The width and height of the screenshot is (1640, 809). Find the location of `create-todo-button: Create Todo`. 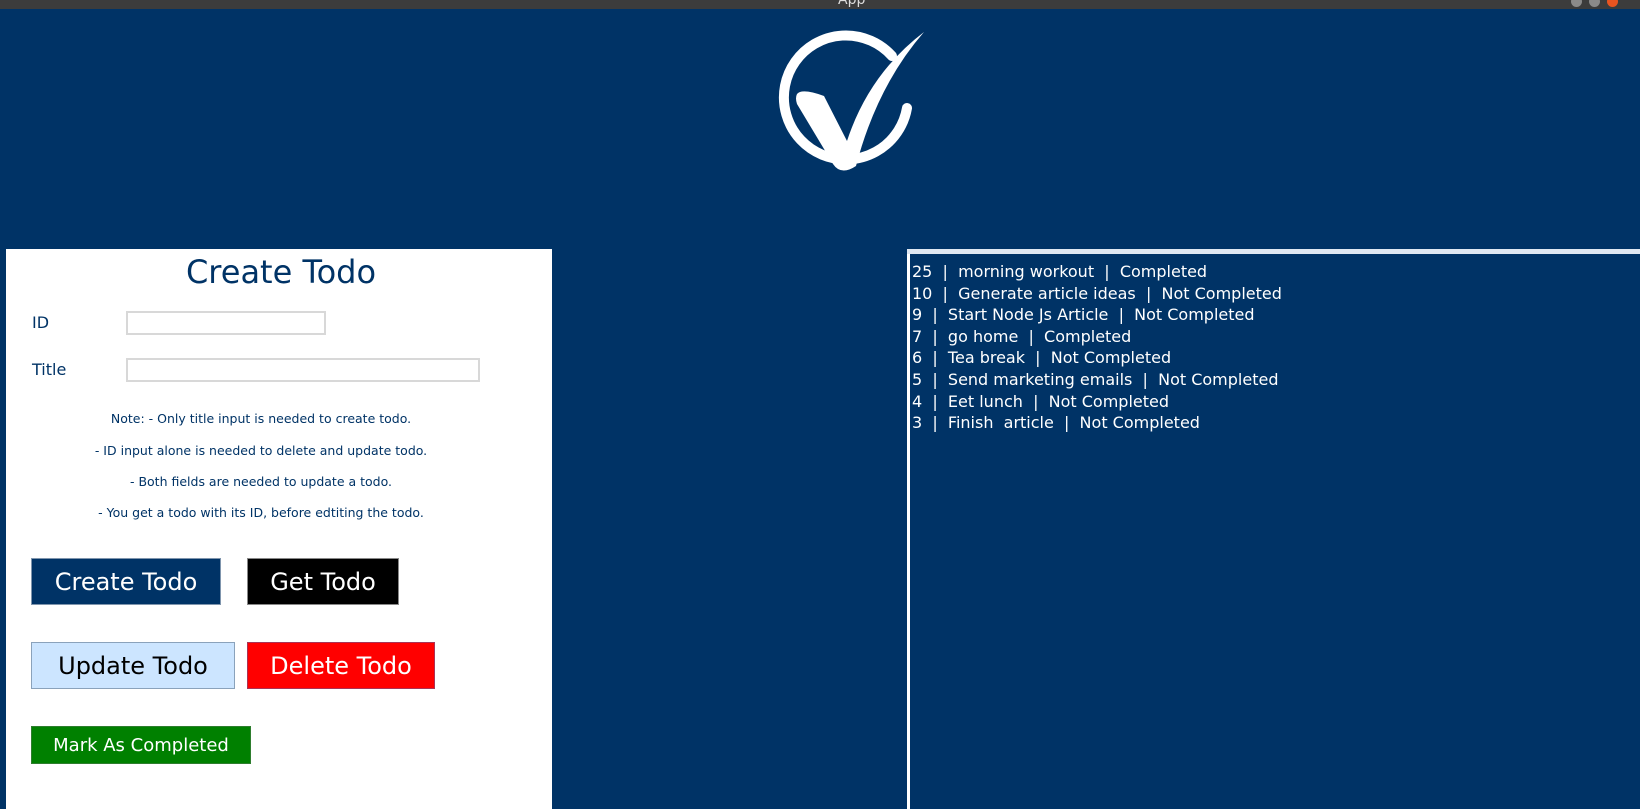

create-todo-button: Create Todo is located at coordinates (126, 581).